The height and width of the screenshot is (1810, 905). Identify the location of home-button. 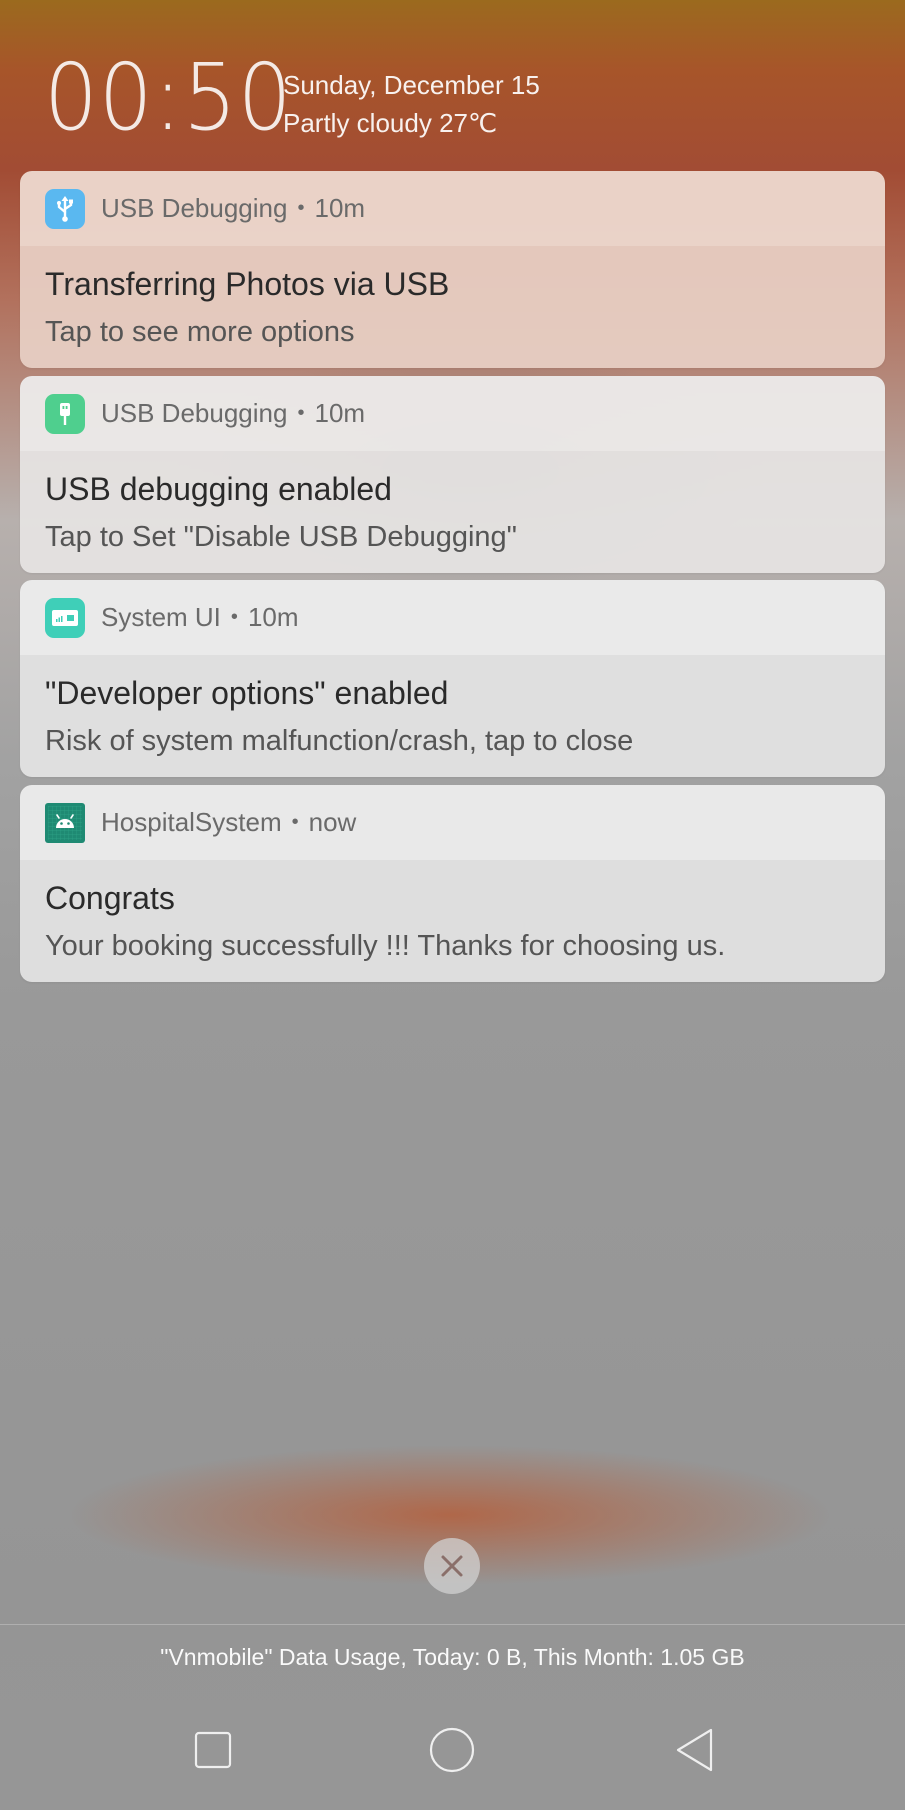
(452, 1750).